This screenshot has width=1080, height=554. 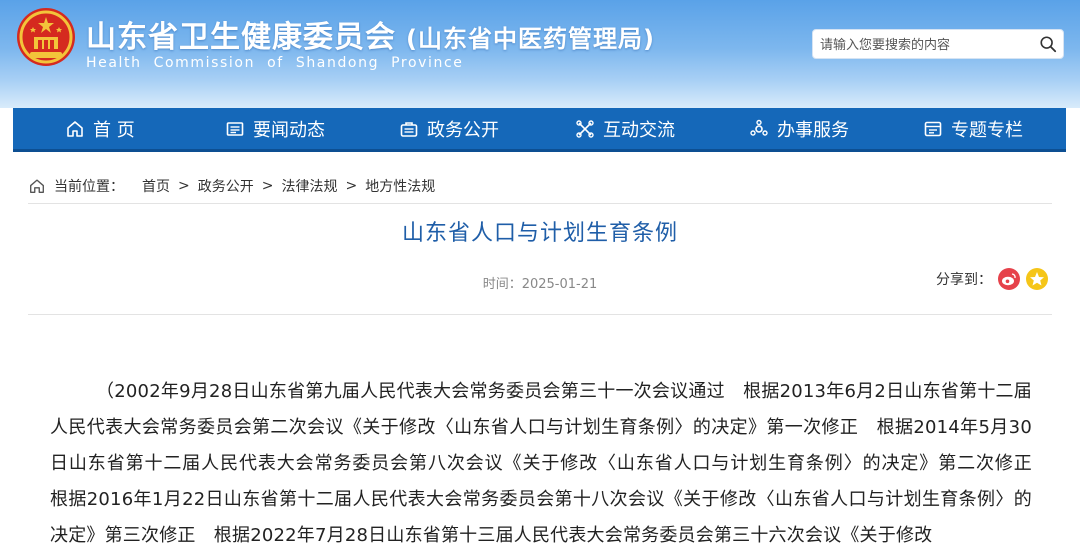 I want to click on nav-label: 首 页, so click(x=114, y=130).